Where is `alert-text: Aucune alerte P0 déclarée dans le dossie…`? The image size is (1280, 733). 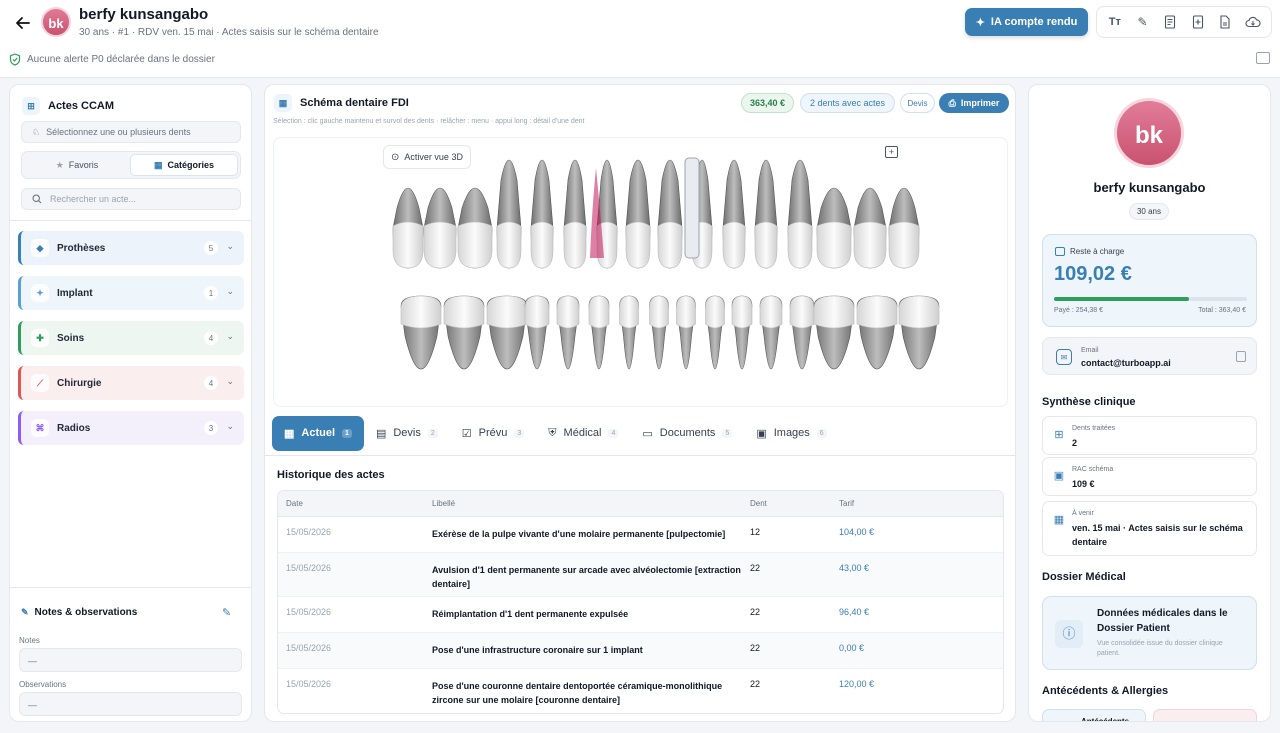 alert-text: Aucune alerte P0 déclarée dans le dossie… is located at coordinates (121, 59).